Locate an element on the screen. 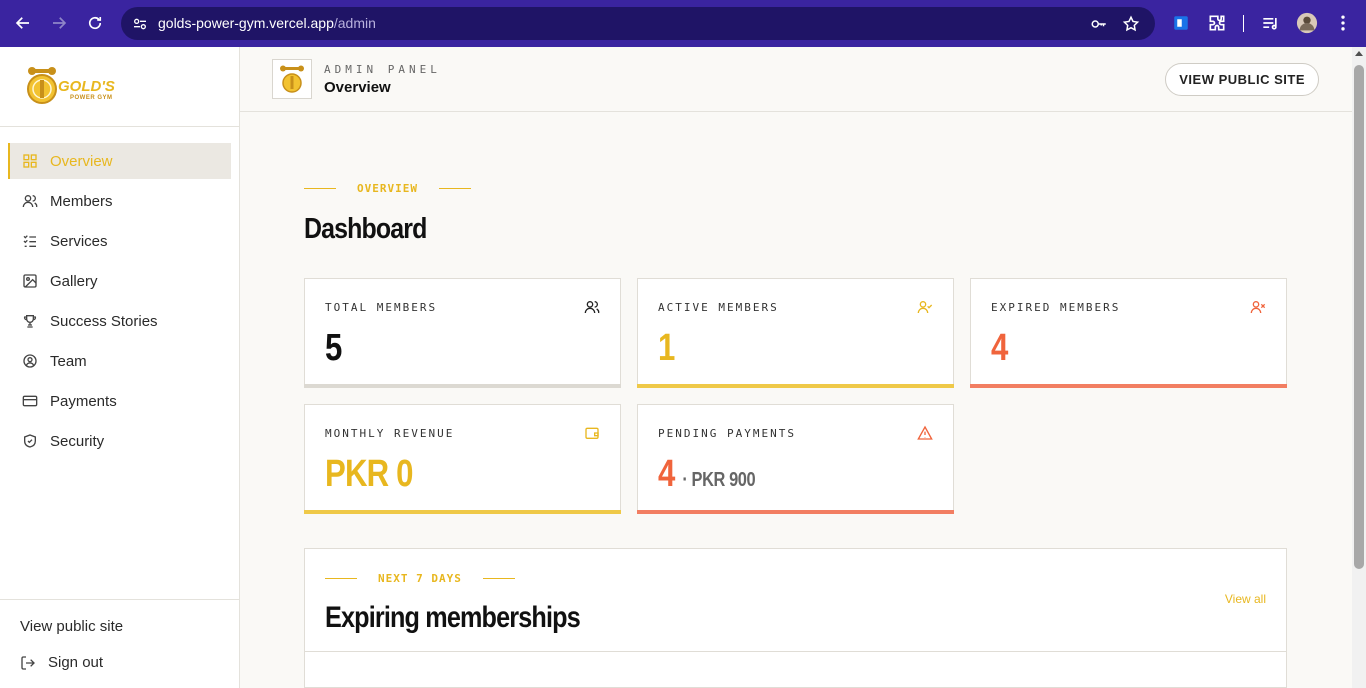 Image resolution: width=1366 pixels, height=688 pixels. sidebar-item-members: Members is located at coordinates (119, 201).